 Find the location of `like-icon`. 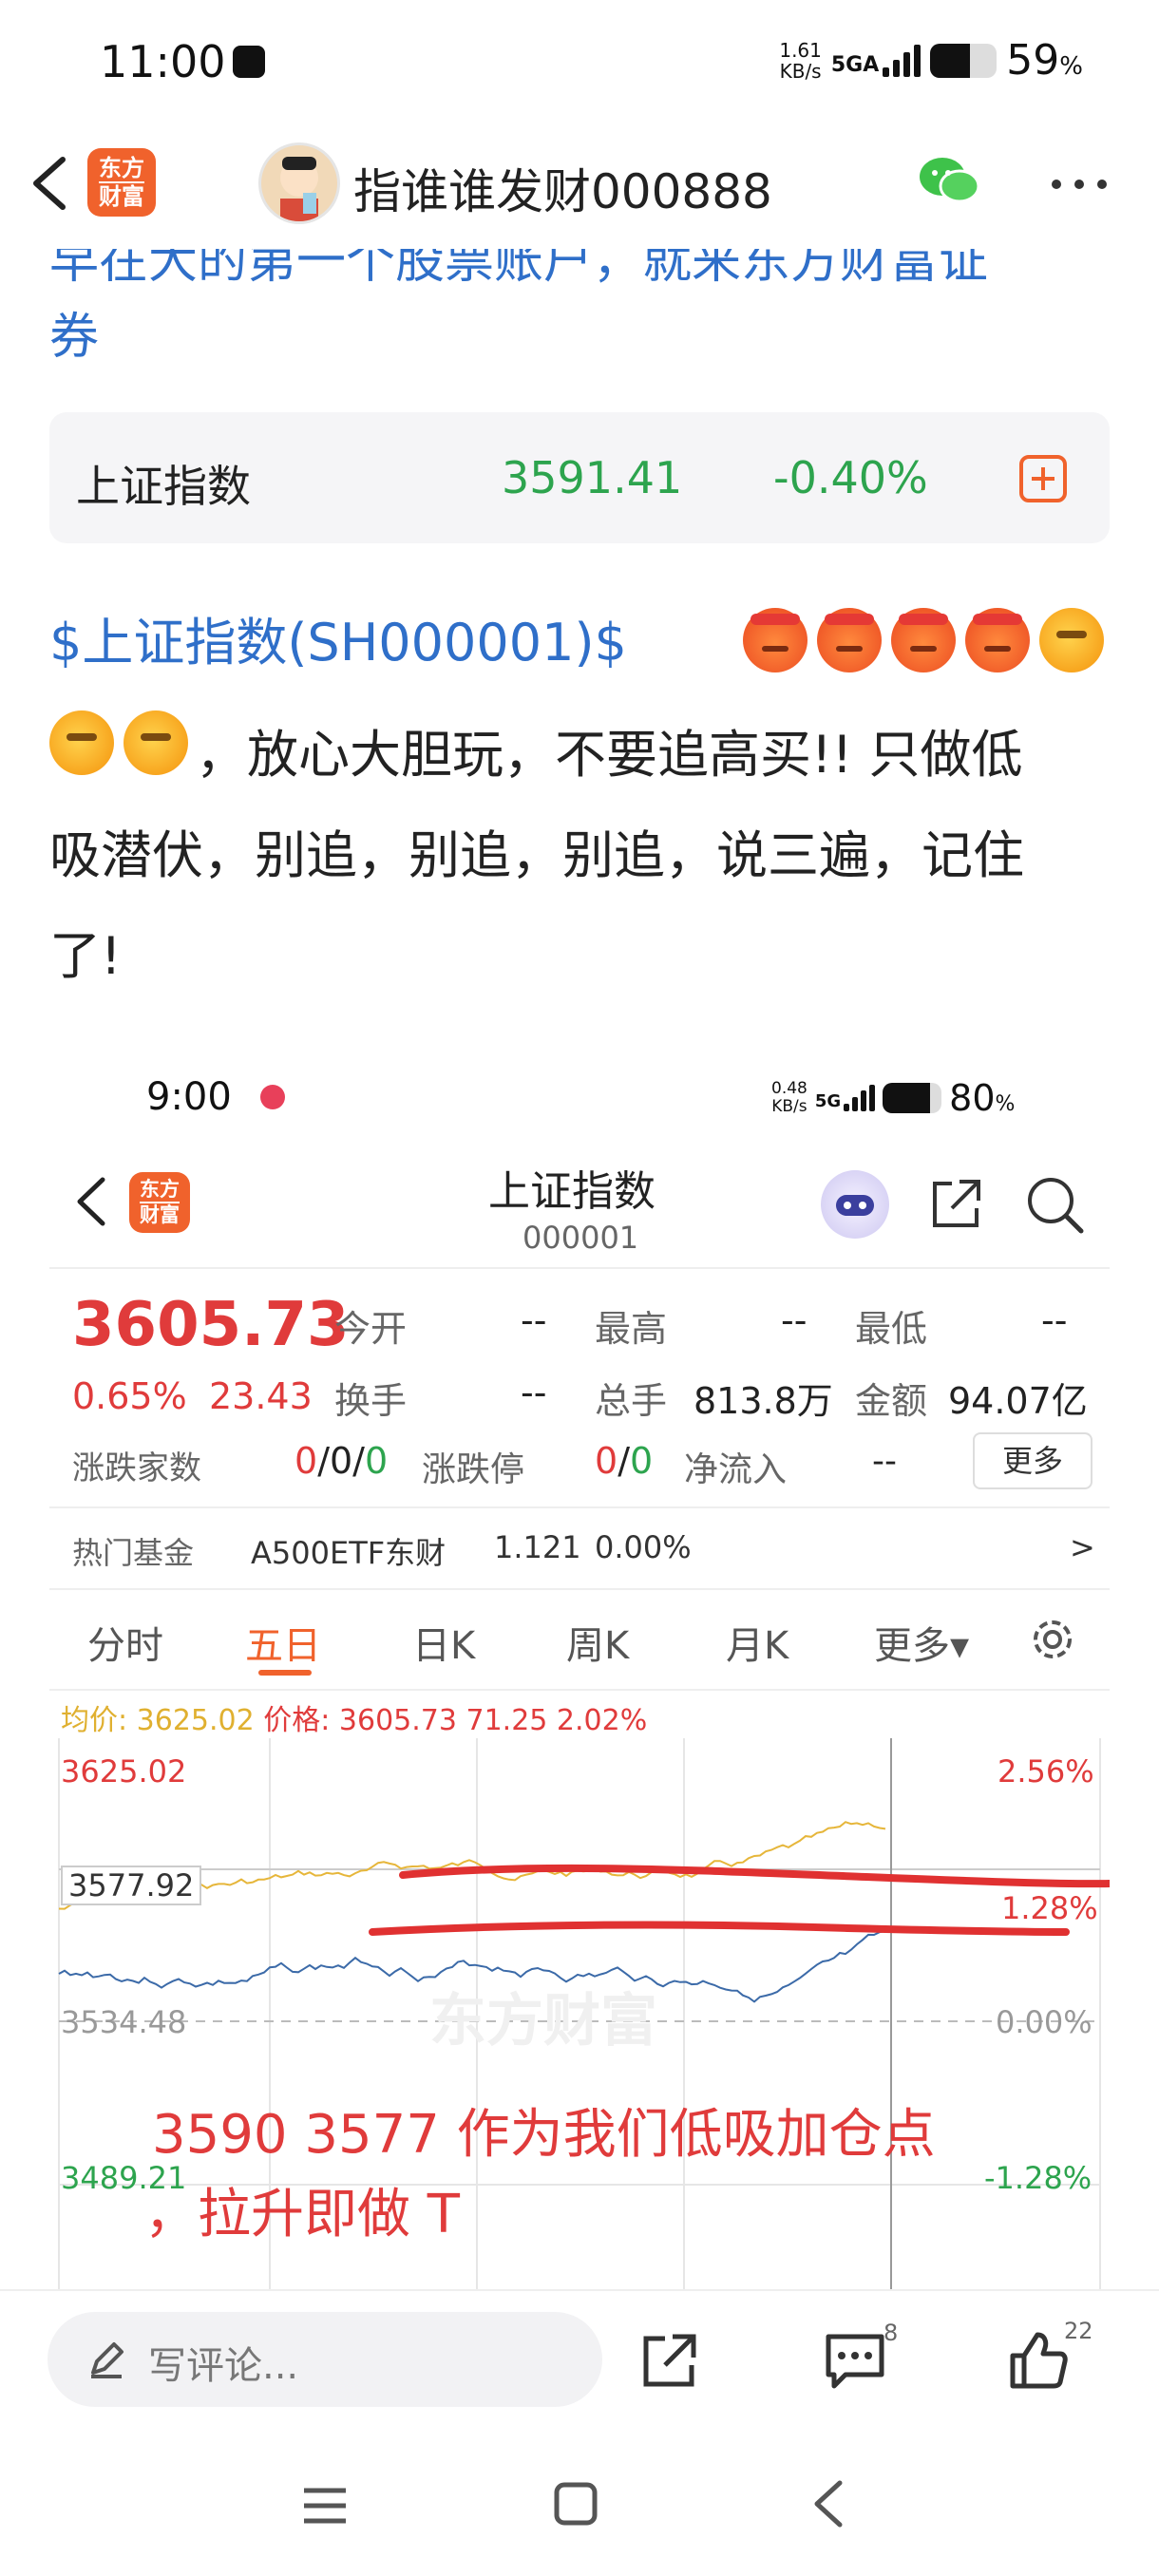

like-icon is located at coordinates (1038, 2360).